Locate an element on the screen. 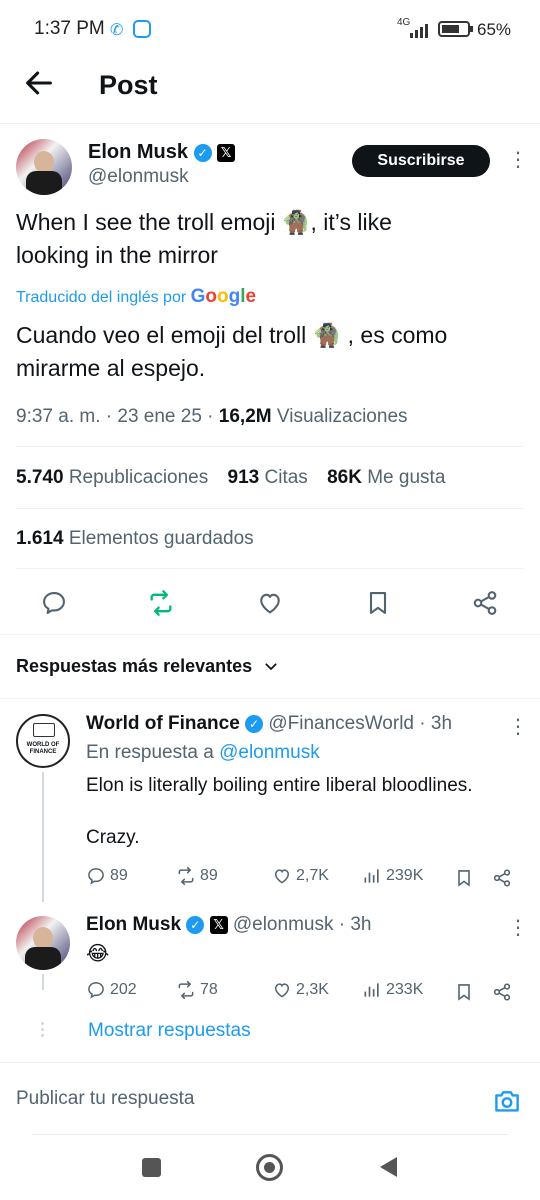  reply-handle: @FinancesWorld is located at coordinates (341, 723).